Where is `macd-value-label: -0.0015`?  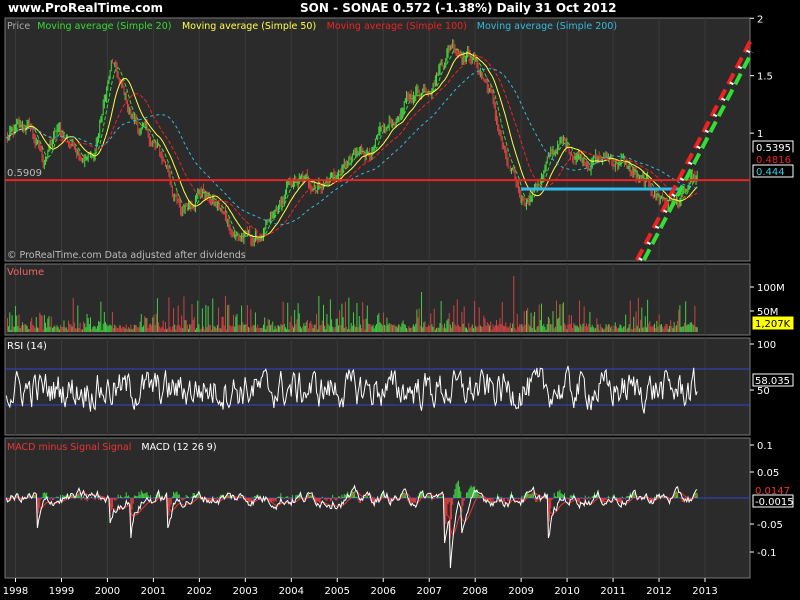 macd-value-label: -0.0015 is located at coordinates (774, 502).